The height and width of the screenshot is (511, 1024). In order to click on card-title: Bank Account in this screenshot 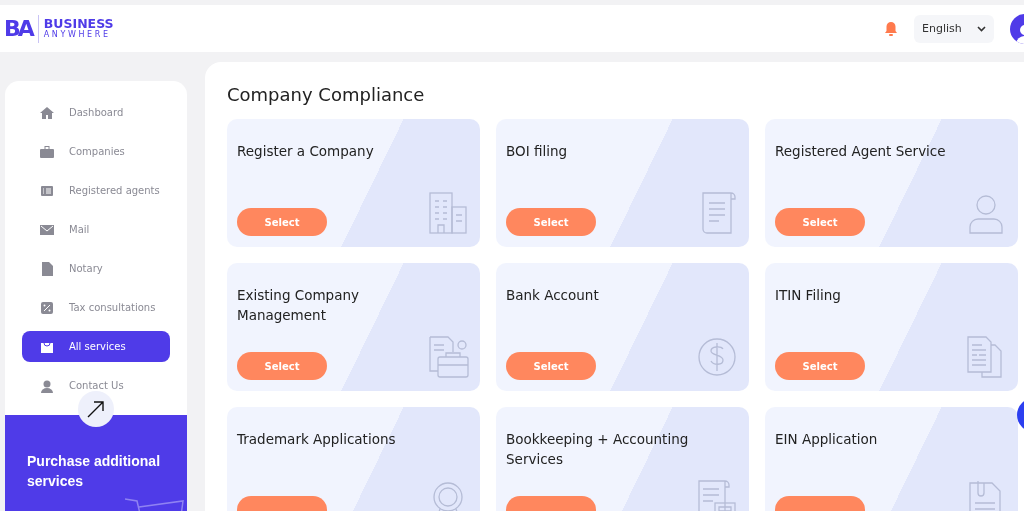, I will do `click(553, 295)`.